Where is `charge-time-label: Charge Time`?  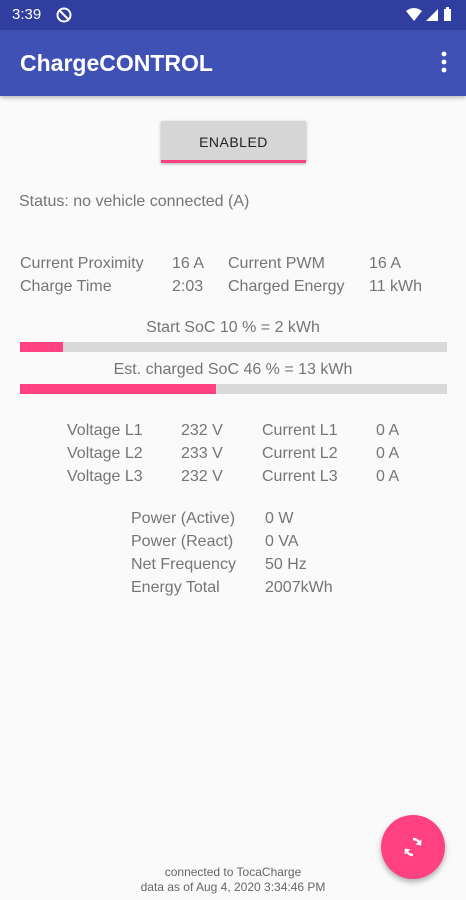
charge-time-label: Charge Time is located at coordinates (66, 286).